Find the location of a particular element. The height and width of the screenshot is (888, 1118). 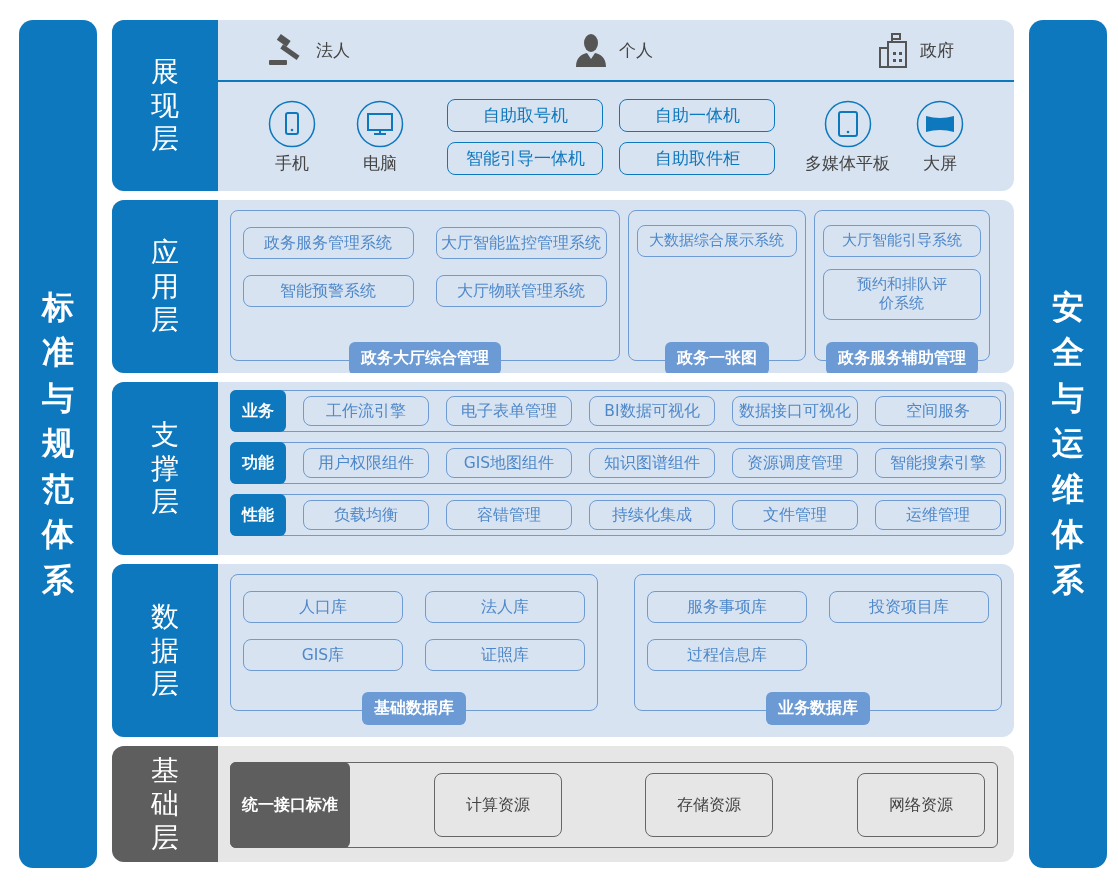

screen-icon is located at coordinates (940, 123).